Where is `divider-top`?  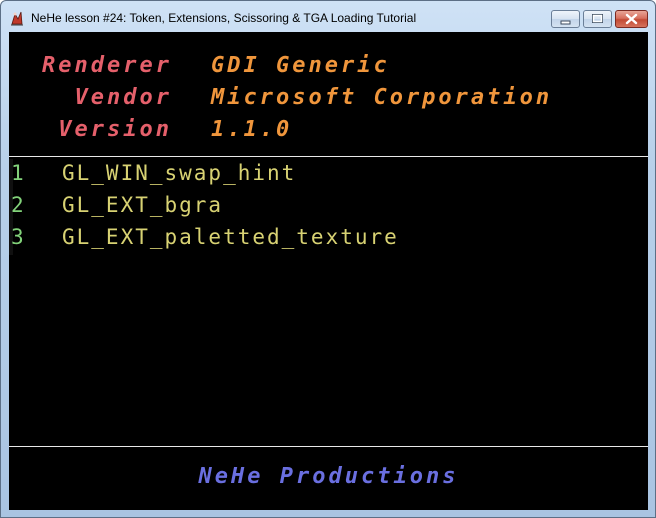 divider-top is located at coordinates (328, 156).